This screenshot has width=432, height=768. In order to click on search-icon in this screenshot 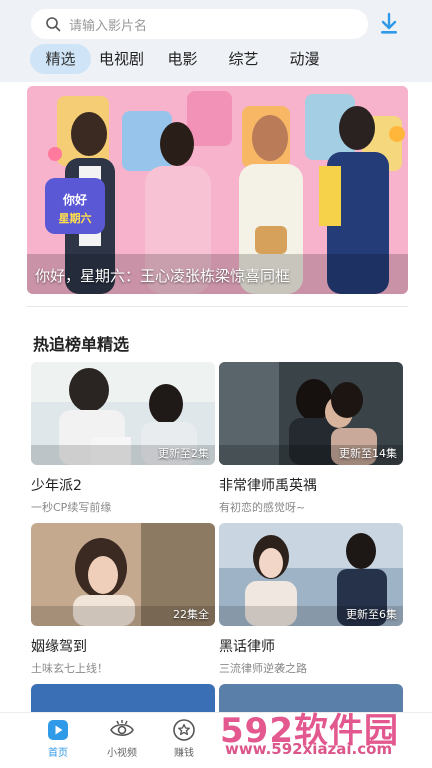, I will do `click(53, 24)`.